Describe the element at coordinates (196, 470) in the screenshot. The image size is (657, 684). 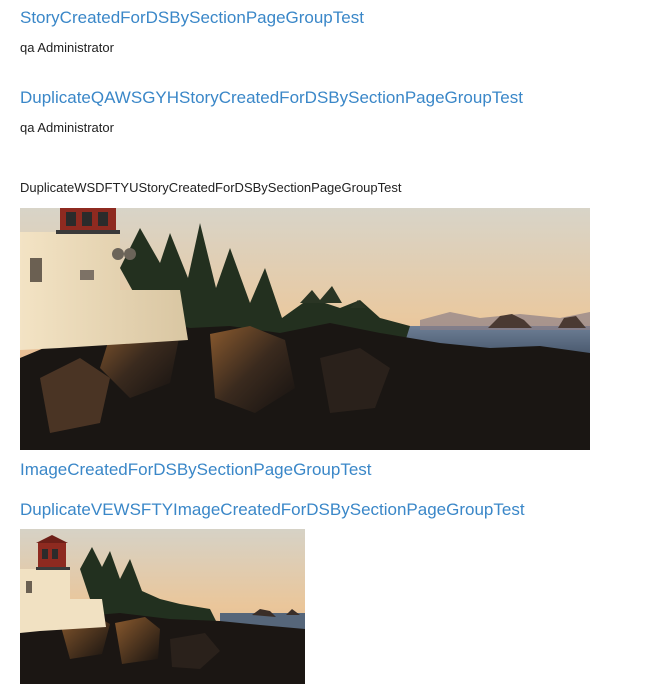
I see `image-title-link: ImageCreatedForDSBySectionPageGroupTest` at that location.